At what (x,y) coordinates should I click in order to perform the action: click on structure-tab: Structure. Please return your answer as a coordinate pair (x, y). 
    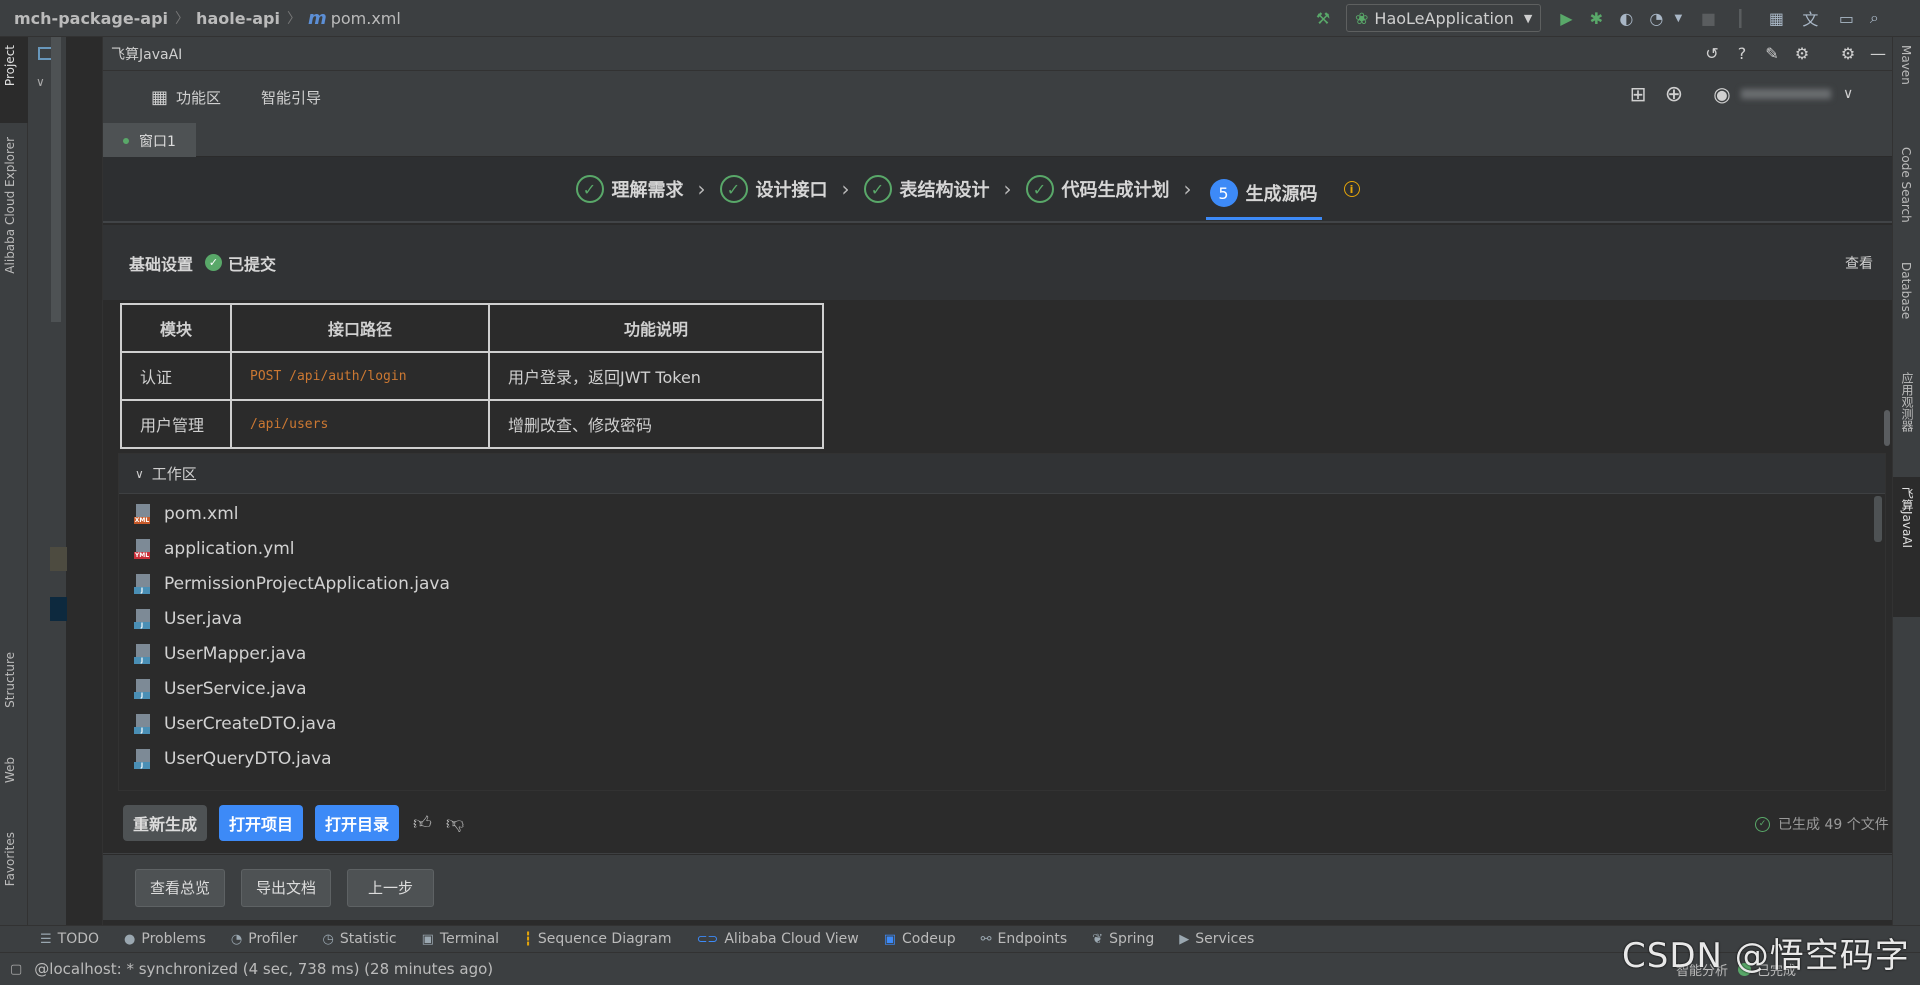
    Looking at the image, I should click on (10, 680).